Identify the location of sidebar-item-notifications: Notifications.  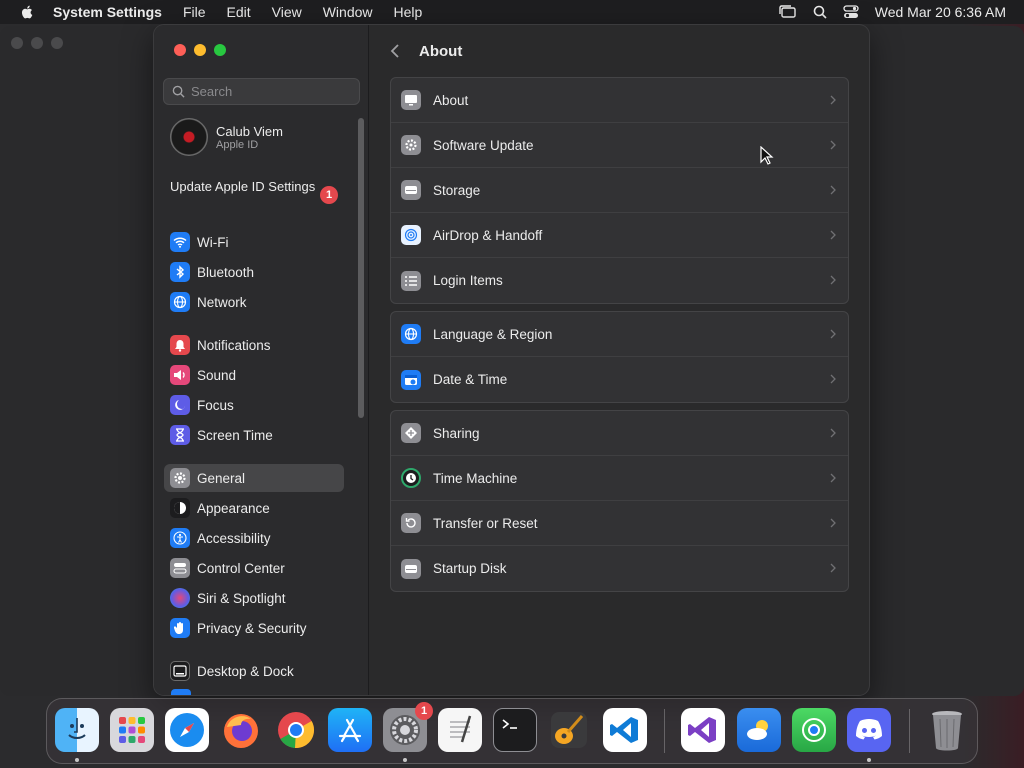
(254, 345).